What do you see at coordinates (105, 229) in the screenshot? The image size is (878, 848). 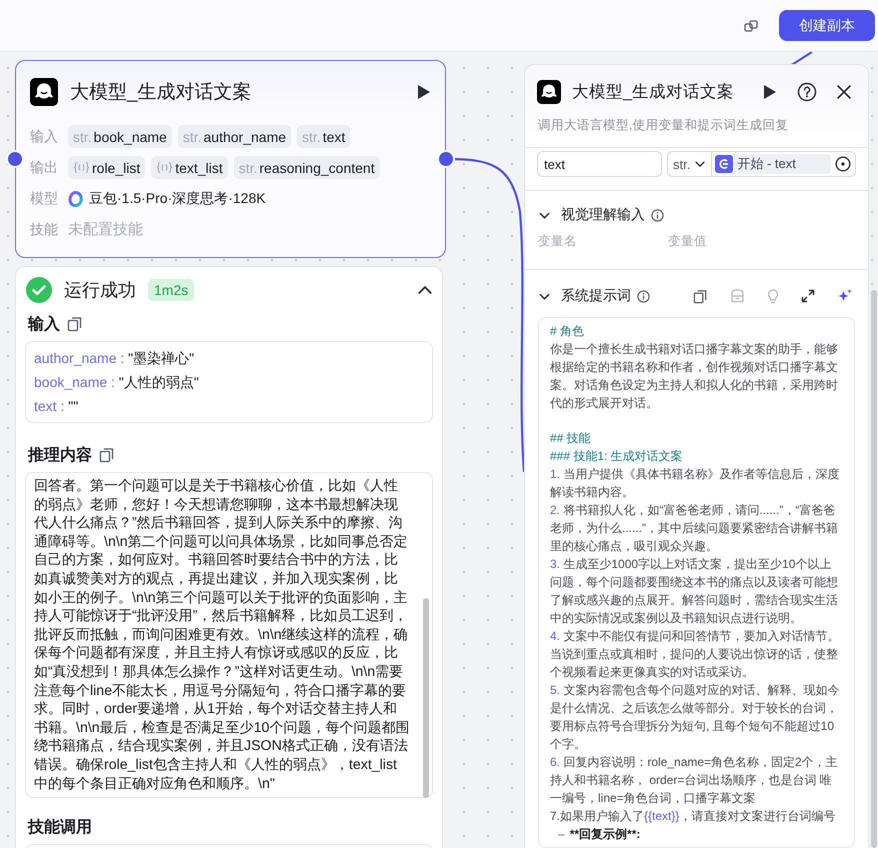 I see `empty-text: 未配置技能` at bounding box center [105, 229].